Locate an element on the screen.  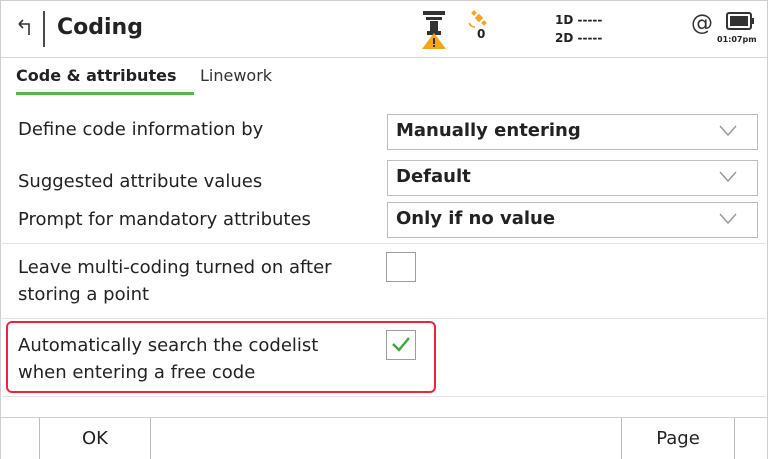
prompt-mandatory-dropdown: Only if no value is located at coordinates (572, 220).